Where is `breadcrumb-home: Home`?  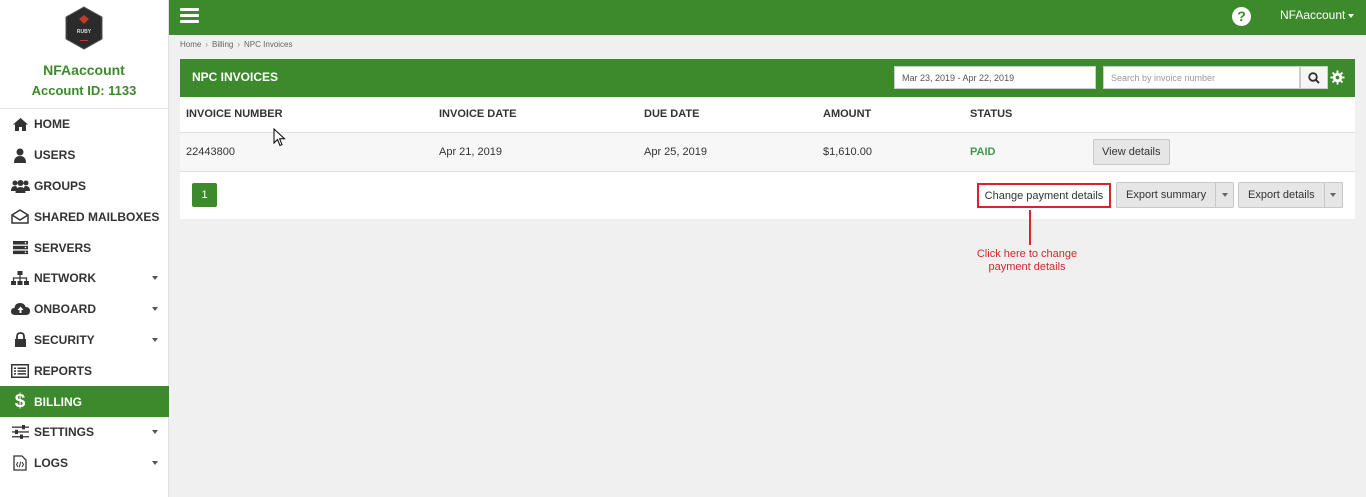
breadcrumb-home: Home is located at coordinates (190, 44).